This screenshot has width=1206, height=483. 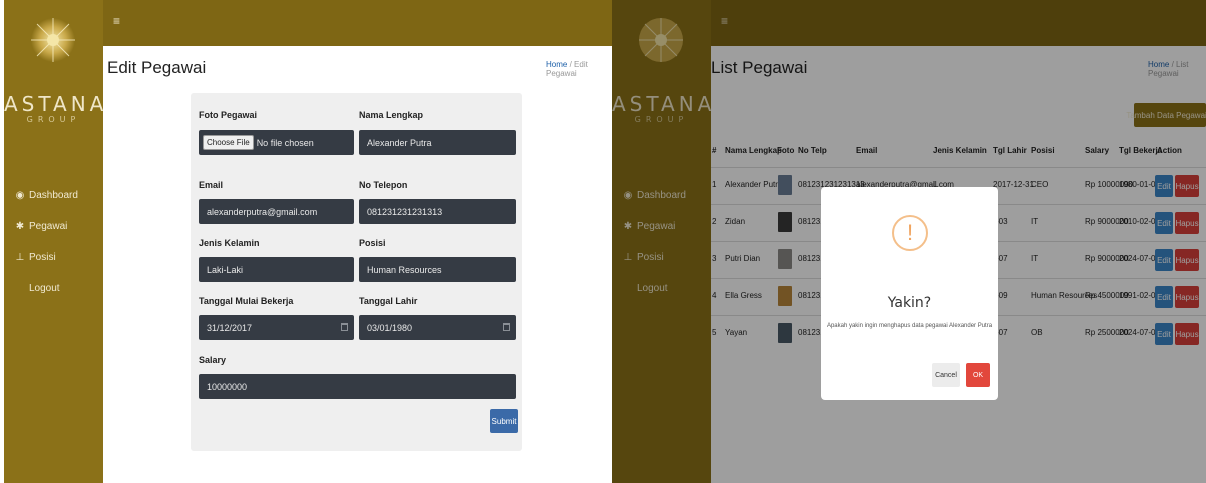 I want to click on page-title: Edit Pegawai, so click(x=157, y=67).